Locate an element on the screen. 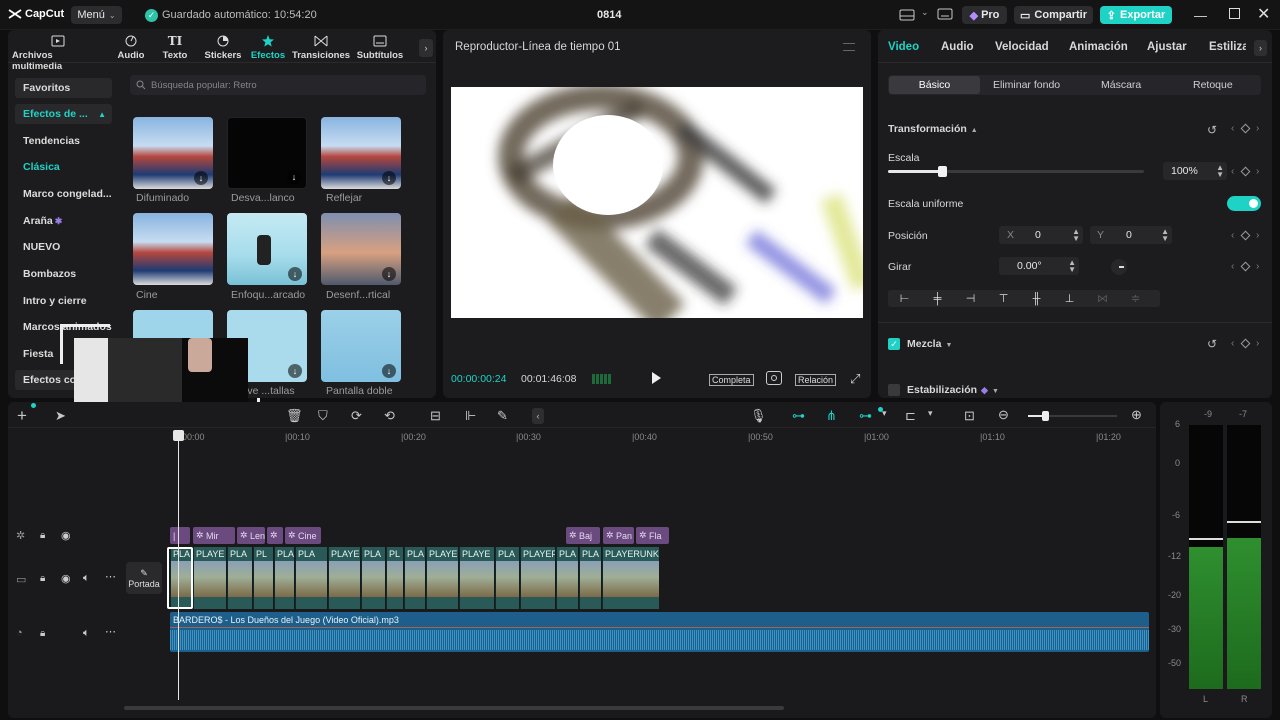 The image size is (1280, 720). close-icon: ✕ is located at coordinates (1263, 14).